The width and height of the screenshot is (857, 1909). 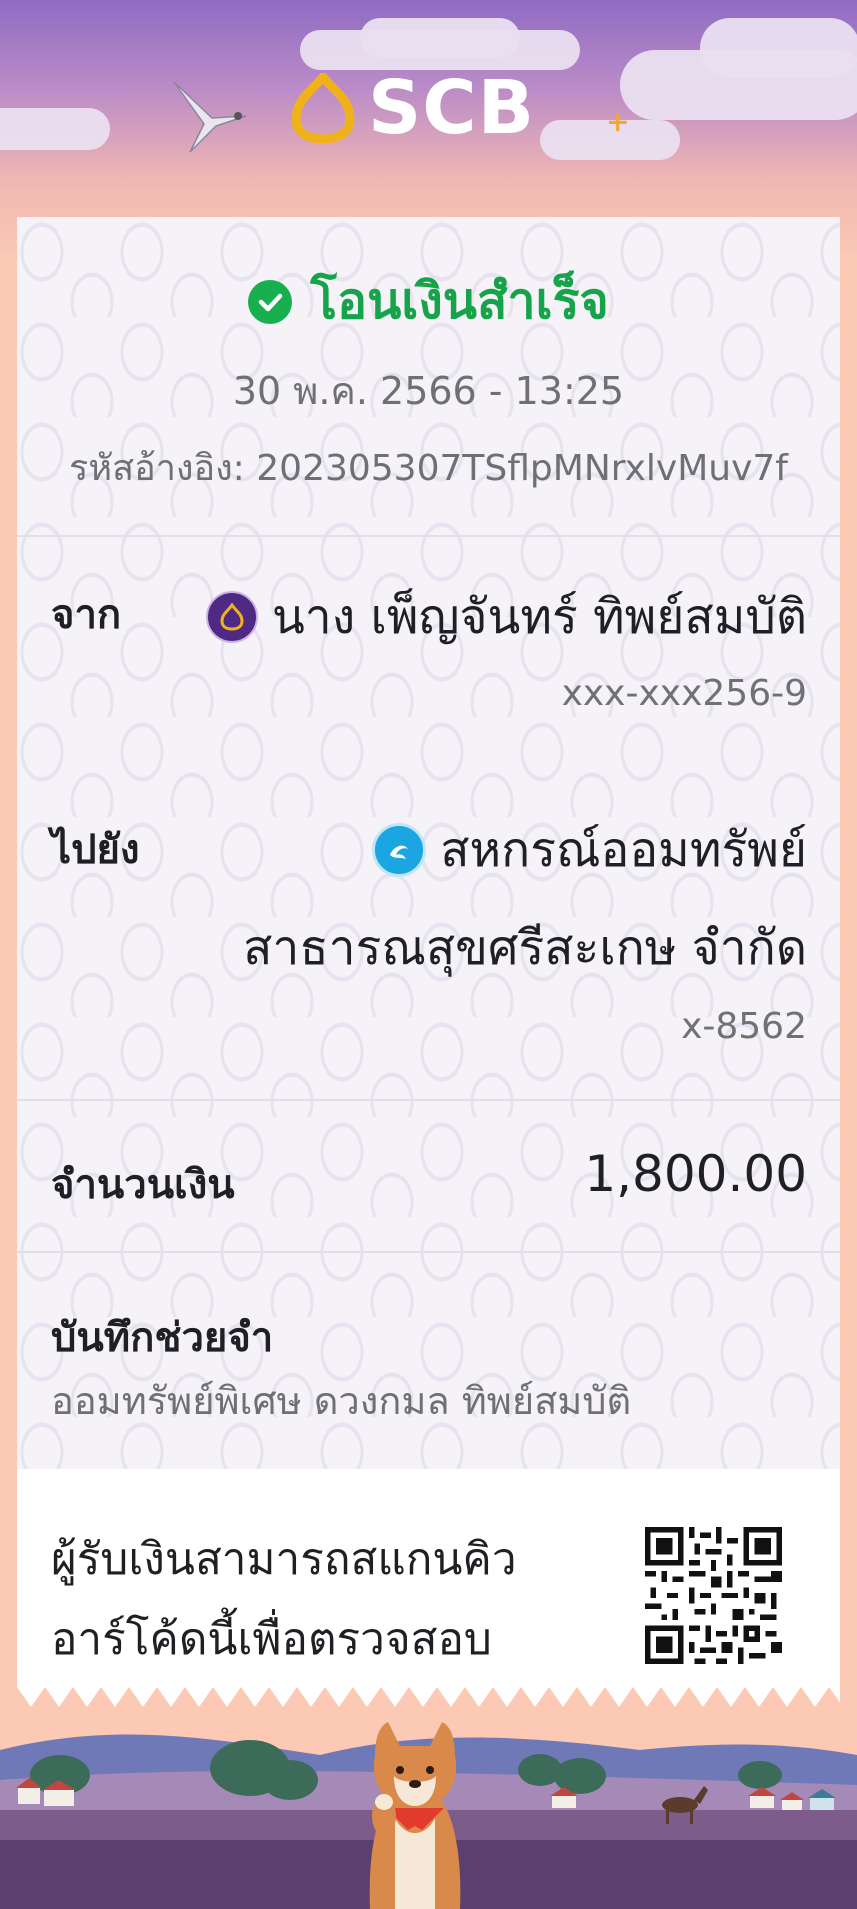 What do you see at coordinates (415, 1815) in the screenshot?
I see `shiba-dog-illustration` at bounding box center [415, 1815].